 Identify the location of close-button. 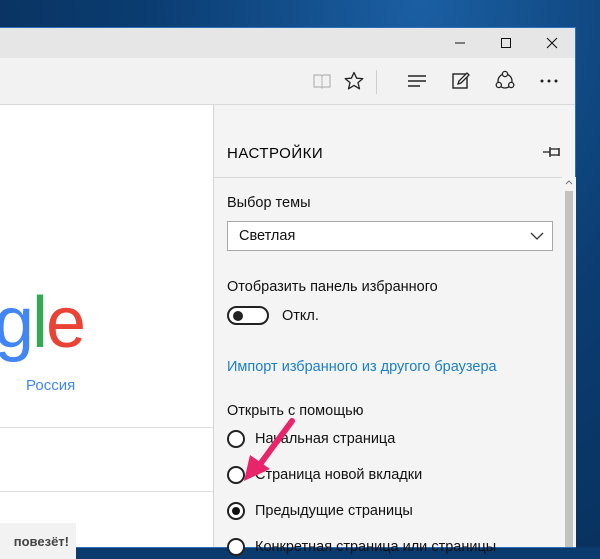
(552, 43).